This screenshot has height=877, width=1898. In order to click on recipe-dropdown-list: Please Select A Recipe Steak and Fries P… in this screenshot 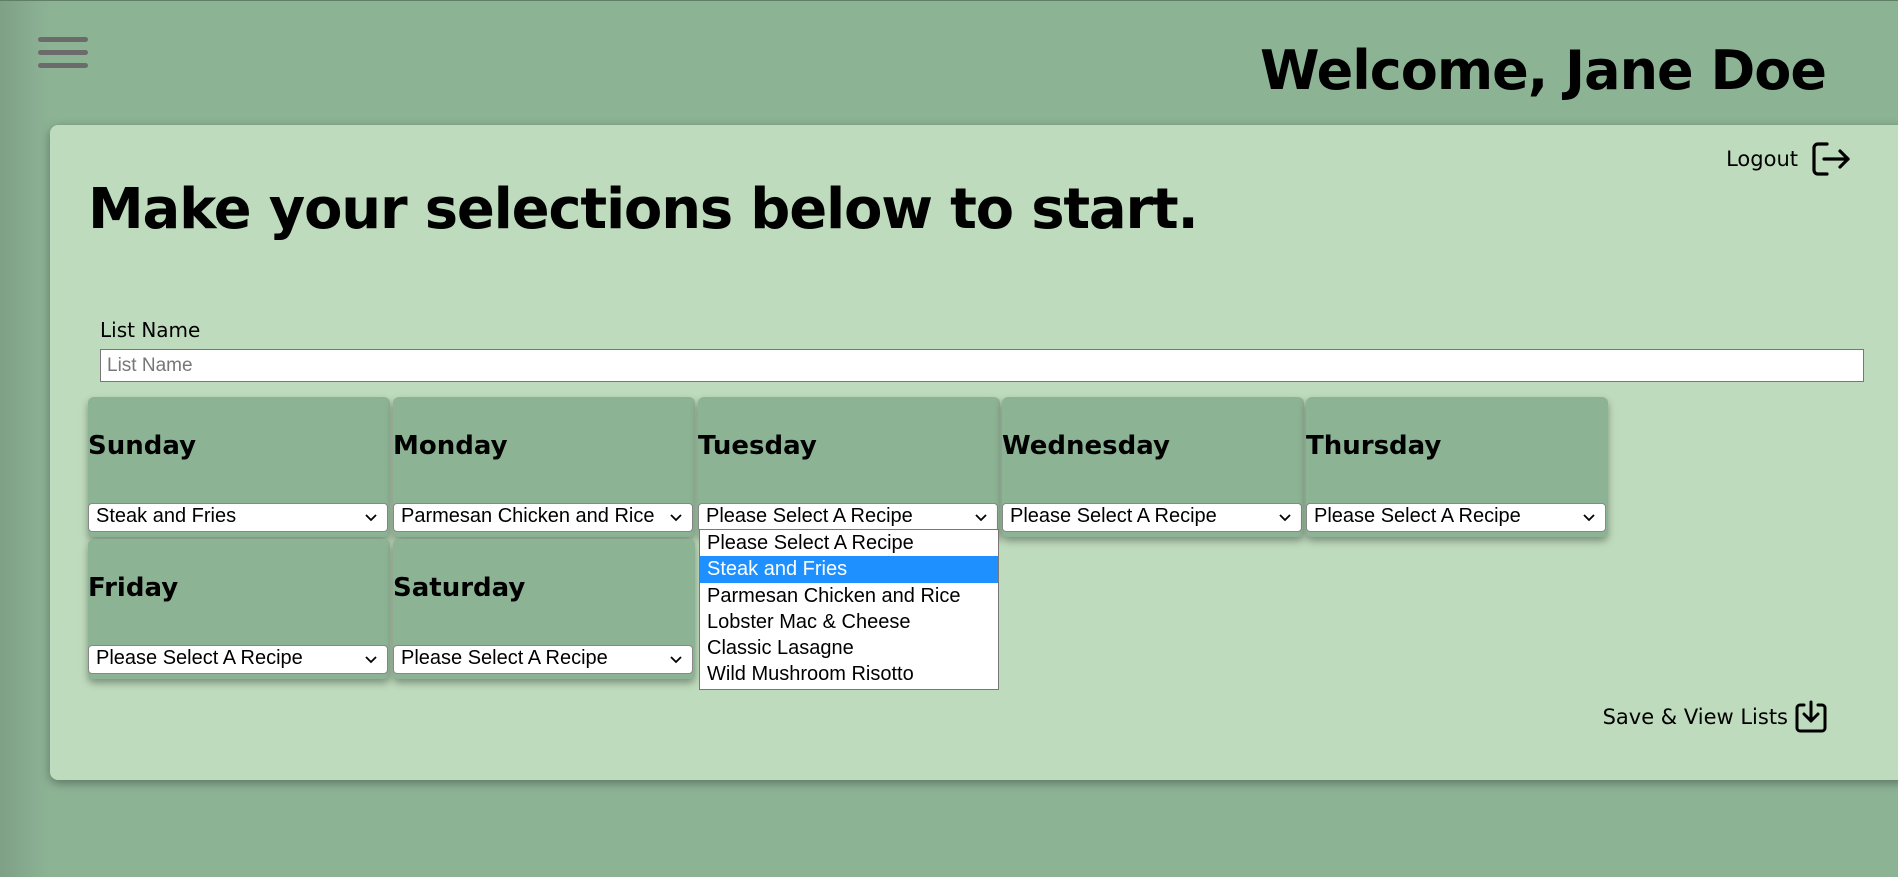, I will do `click(849, 609)`.